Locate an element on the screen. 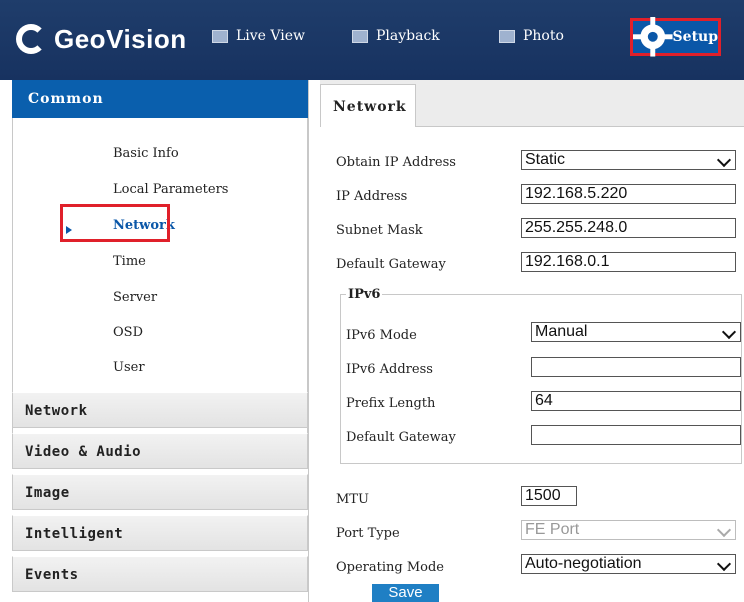 Image resolution: width=744 pixels, height=602 pixels. default-gateway-label: Default Gateway is located at coordinates (391, 264).